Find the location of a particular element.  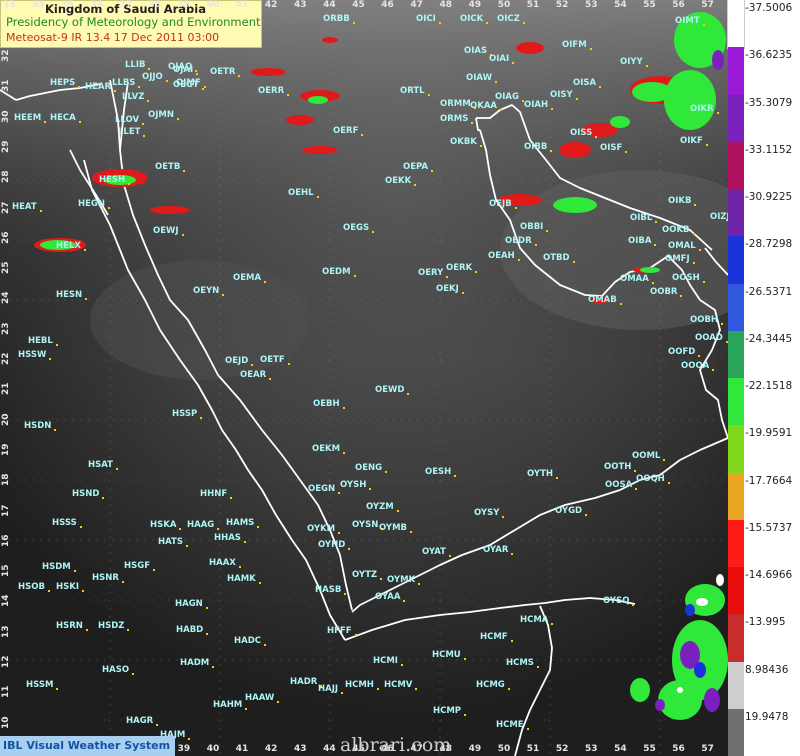

station-label: OIBL is located at coordinates (644, 218).